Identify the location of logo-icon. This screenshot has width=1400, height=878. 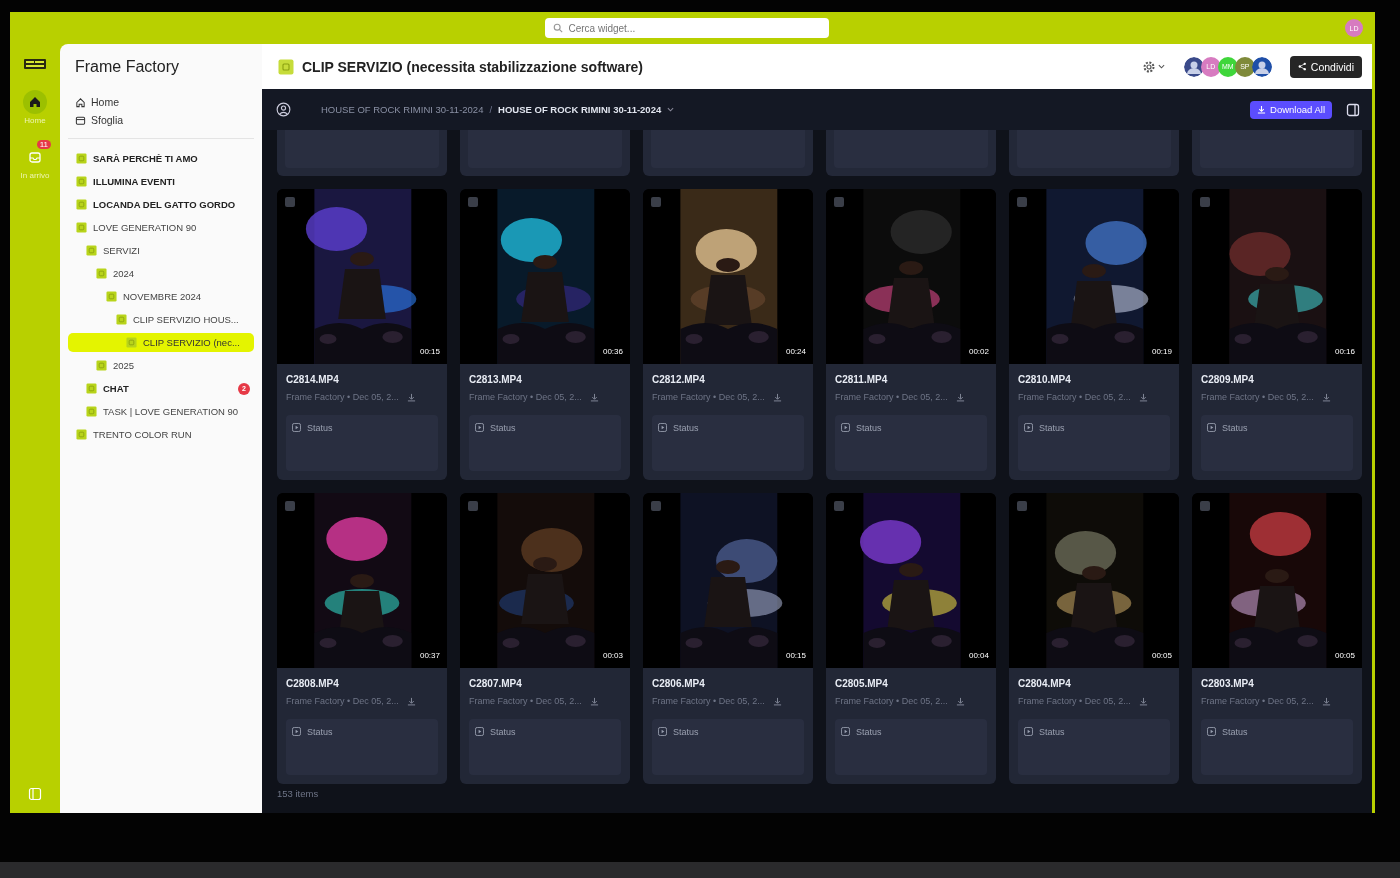
(35, 64).